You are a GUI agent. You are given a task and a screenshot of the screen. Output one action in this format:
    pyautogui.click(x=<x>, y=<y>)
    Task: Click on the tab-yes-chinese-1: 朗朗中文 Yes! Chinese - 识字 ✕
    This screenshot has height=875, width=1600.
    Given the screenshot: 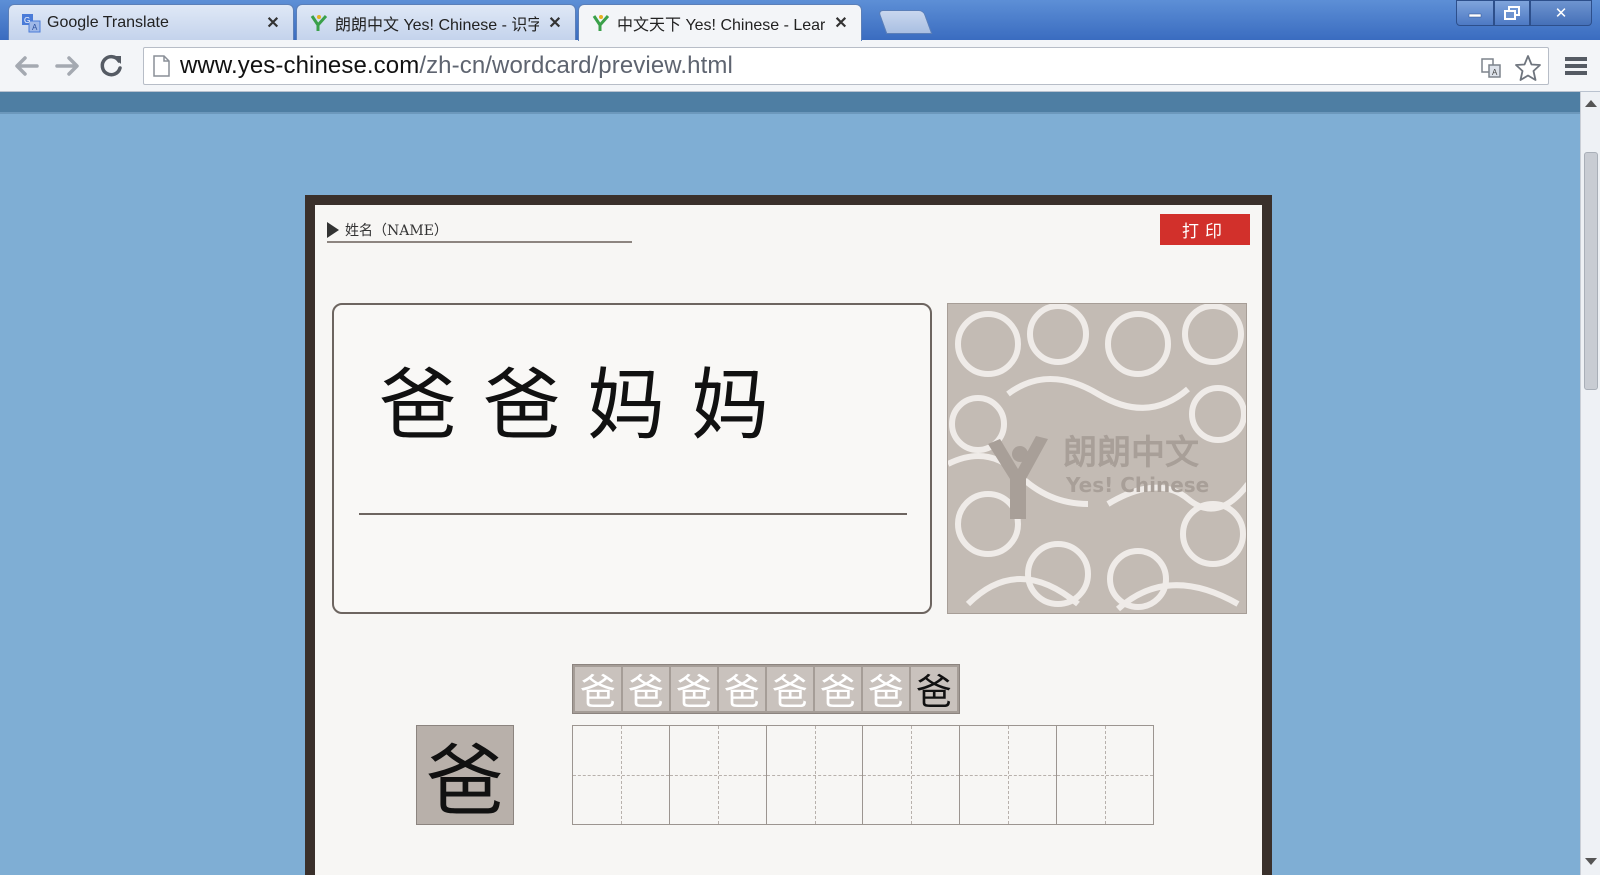 What is the action you would take?
    pyautogui.click(x=436, y=22)
    